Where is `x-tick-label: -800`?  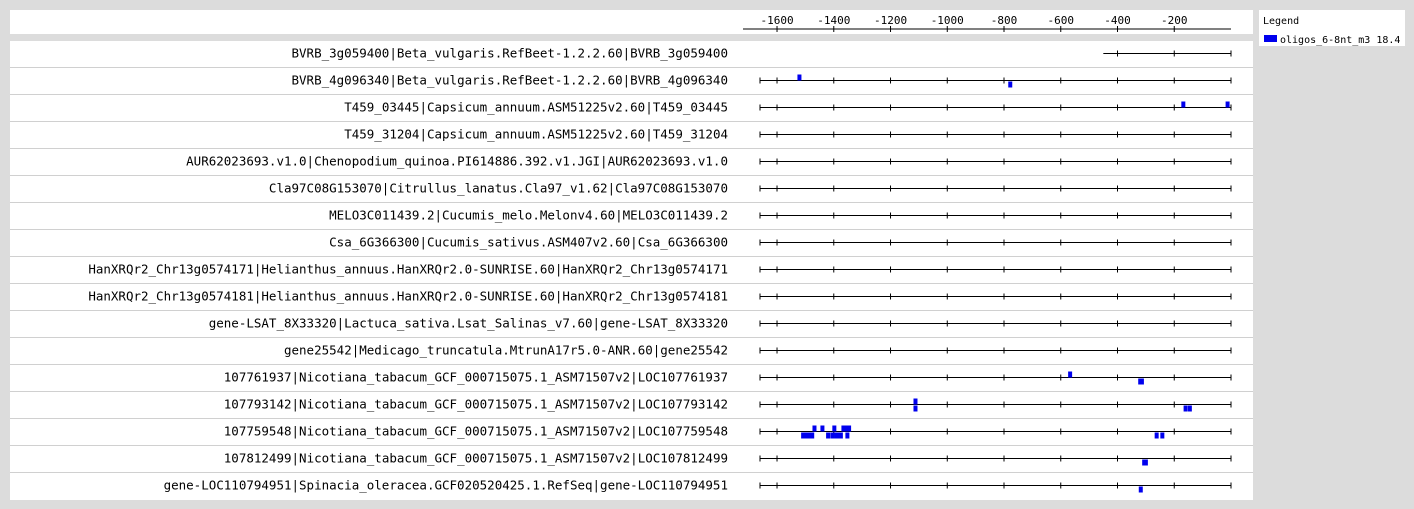 x-tick-label: -800 is located at coordinates (1004, 20).